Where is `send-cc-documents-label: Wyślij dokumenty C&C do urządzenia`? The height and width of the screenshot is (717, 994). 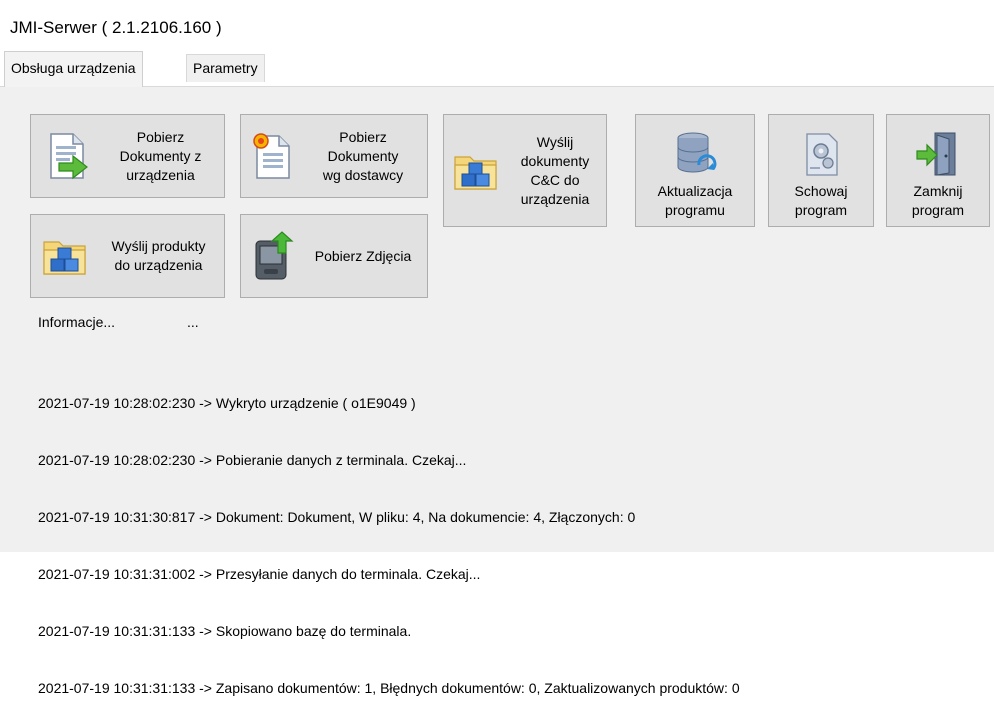
send-cc-documents-label: Wyślij dokumenty C&C do urządzenia is located at coordinates (555, 170).